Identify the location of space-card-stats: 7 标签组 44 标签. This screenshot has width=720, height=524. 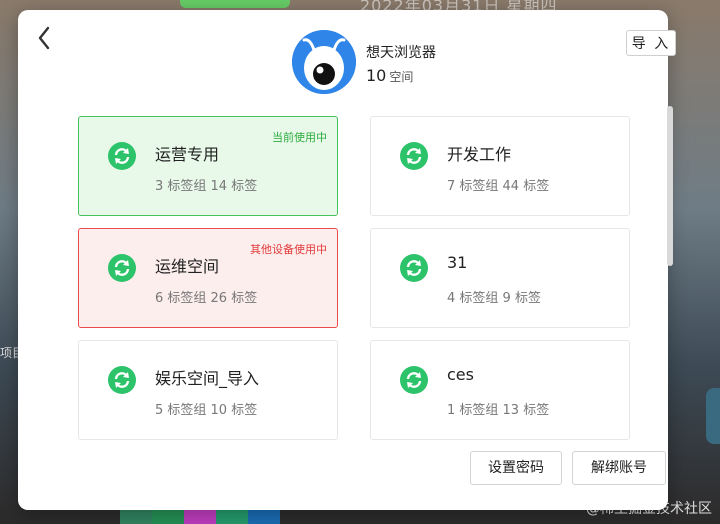
(498, 186).